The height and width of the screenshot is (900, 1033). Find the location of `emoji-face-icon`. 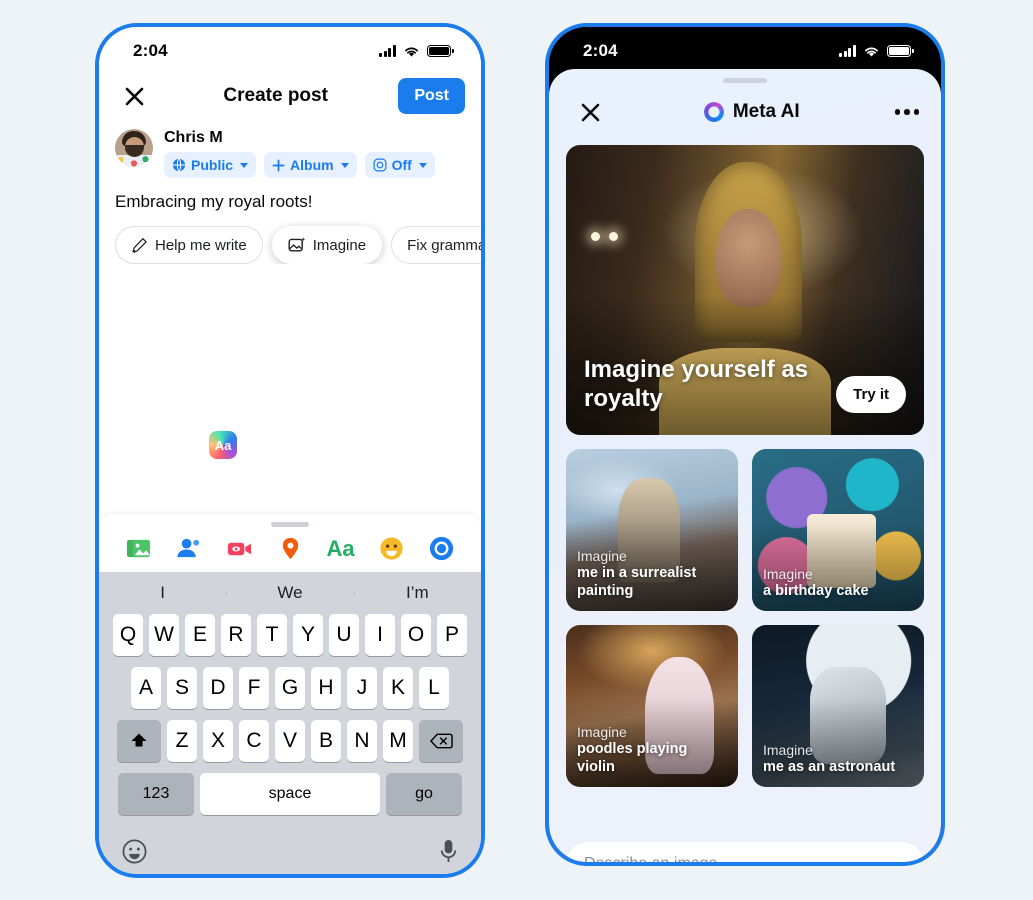

emoji-face-icon is located at coordinates (134, 851).